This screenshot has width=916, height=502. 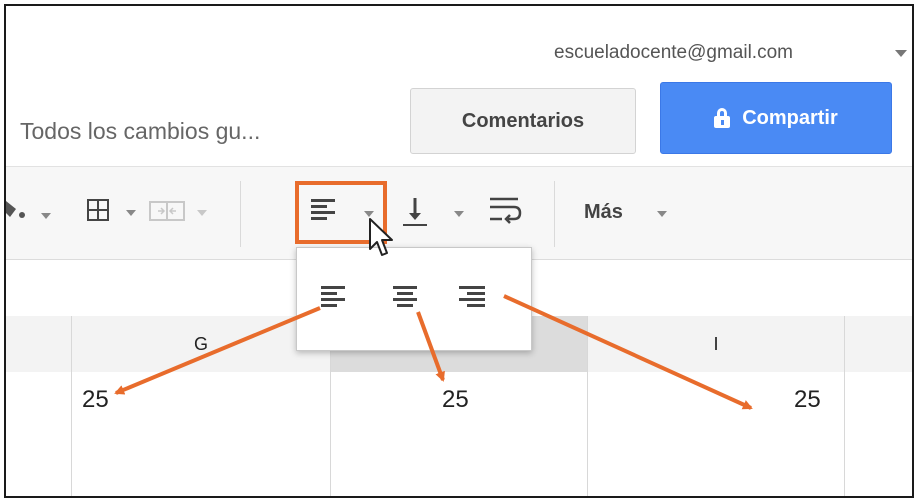 I want to click on account-caret-icon, so click(x=901, y=53).